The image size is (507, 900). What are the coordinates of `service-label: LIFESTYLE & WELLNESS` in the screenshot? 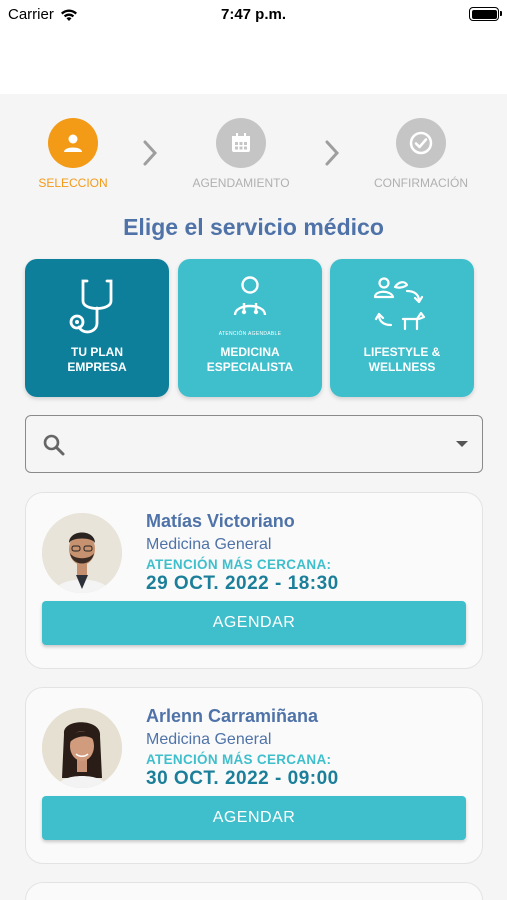 It's located at (402, 359).